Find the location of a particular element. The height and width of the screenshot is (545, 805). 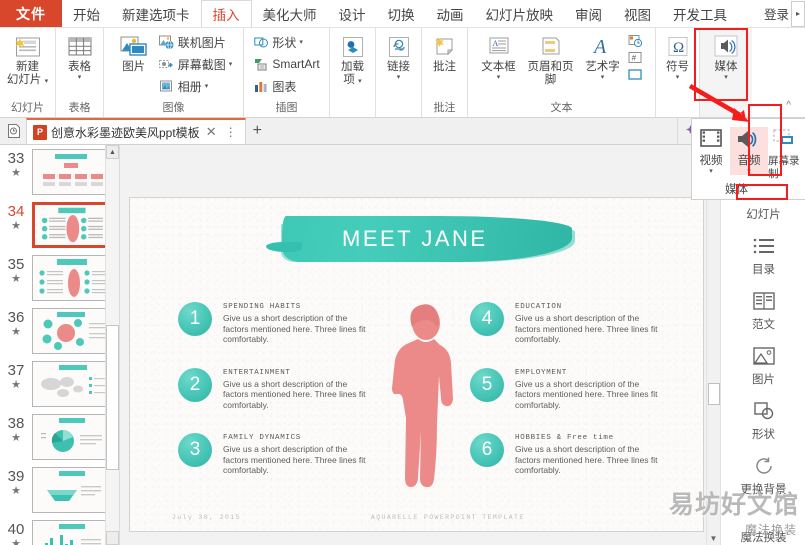

shapes-caret: ▾ is located at coordinates (301, 42).